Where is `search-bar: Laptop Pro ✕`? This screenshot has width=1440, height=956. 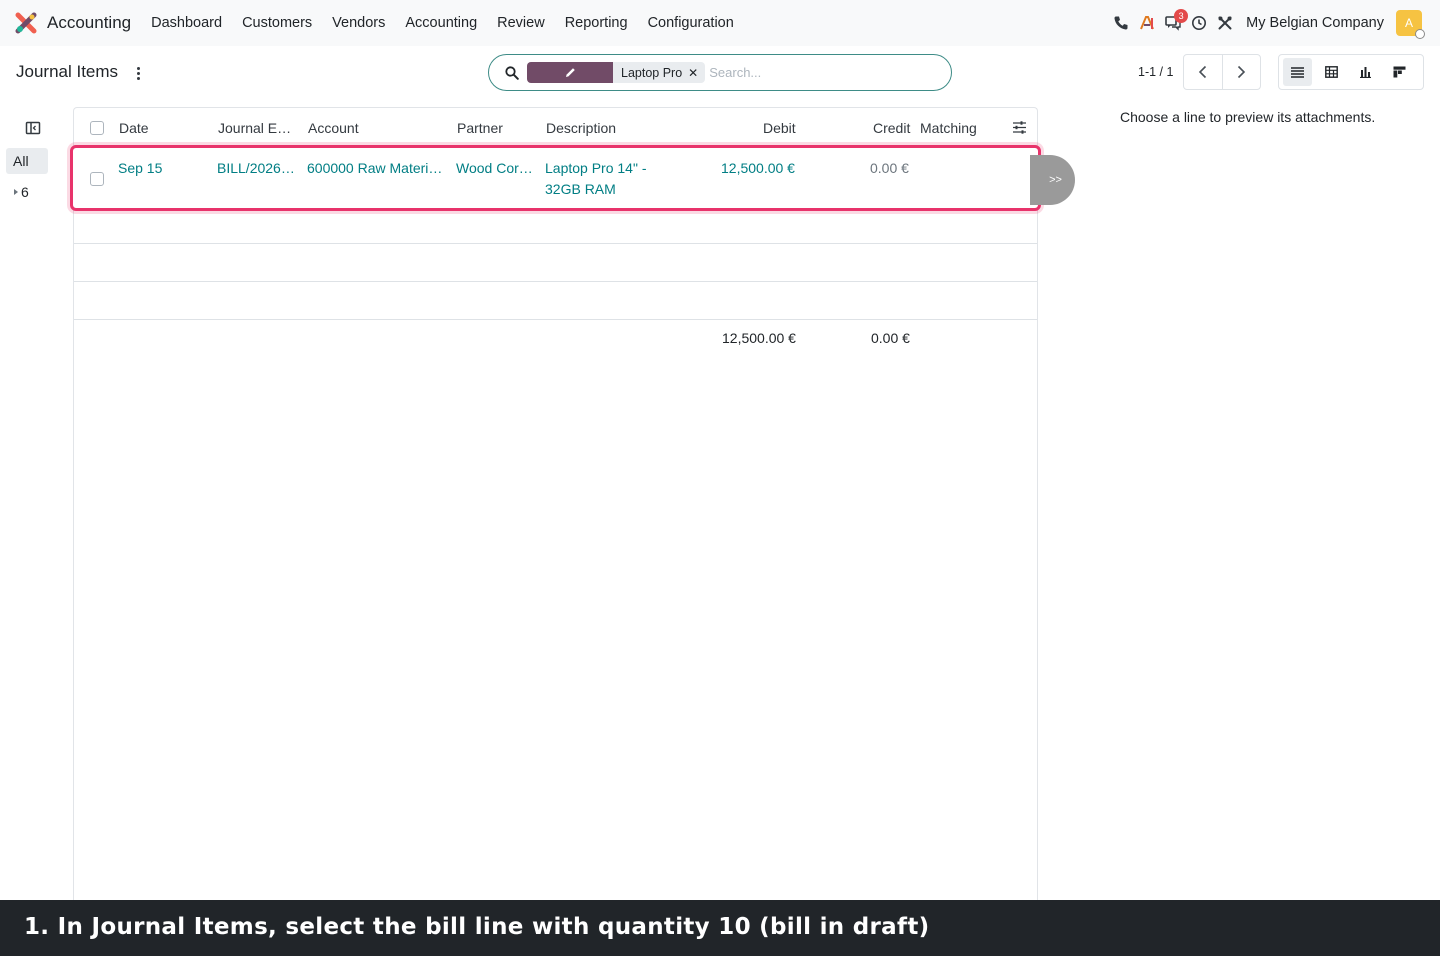 search-bar: Laptop Pro ✕ is located at coordinates (720, 72).